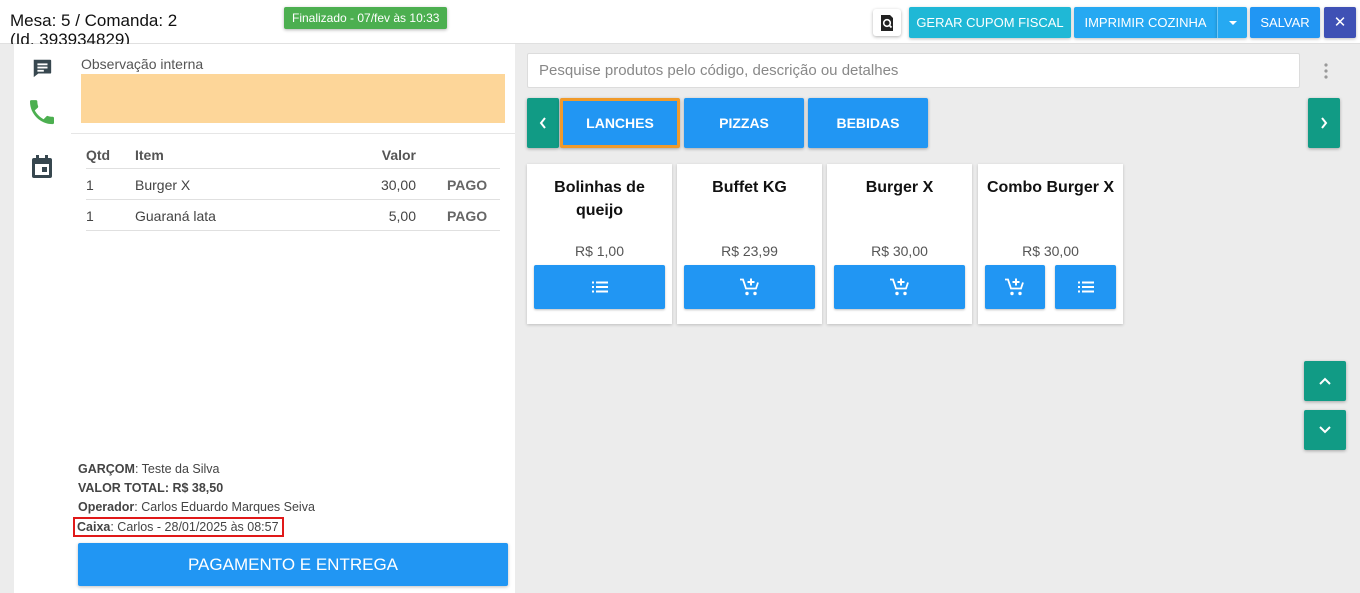  I want to click on product-name: Combo Burger X, so click(1050, 187).